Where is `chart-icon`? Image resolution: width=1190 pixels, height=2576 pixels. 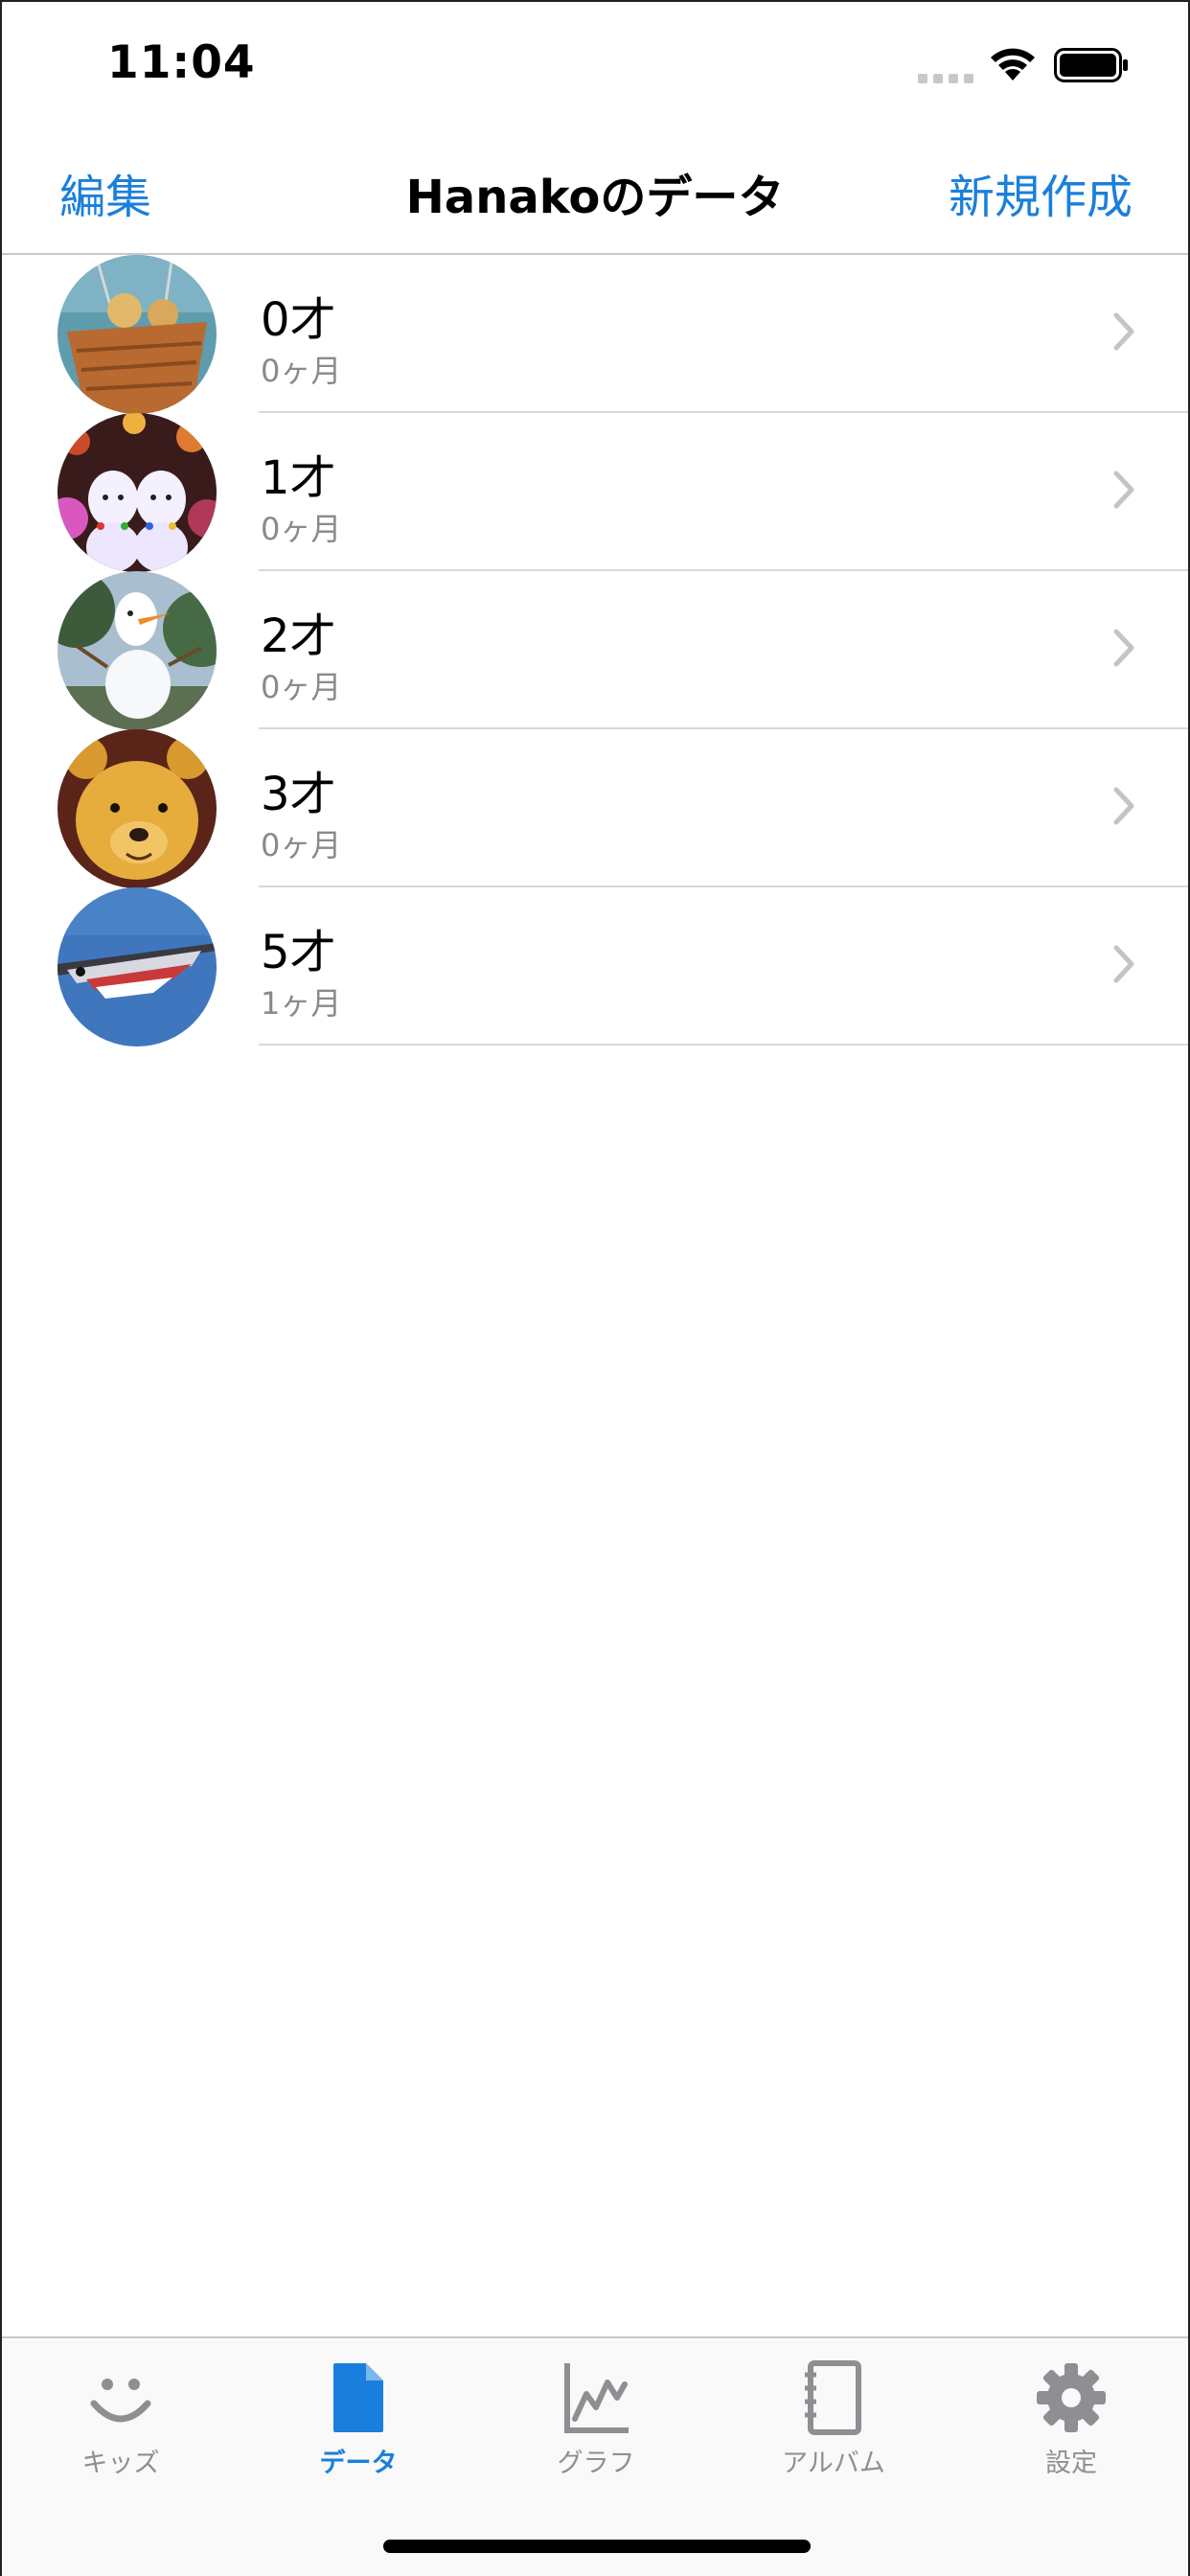 chart-icon is located at coordinates (596, 2397).